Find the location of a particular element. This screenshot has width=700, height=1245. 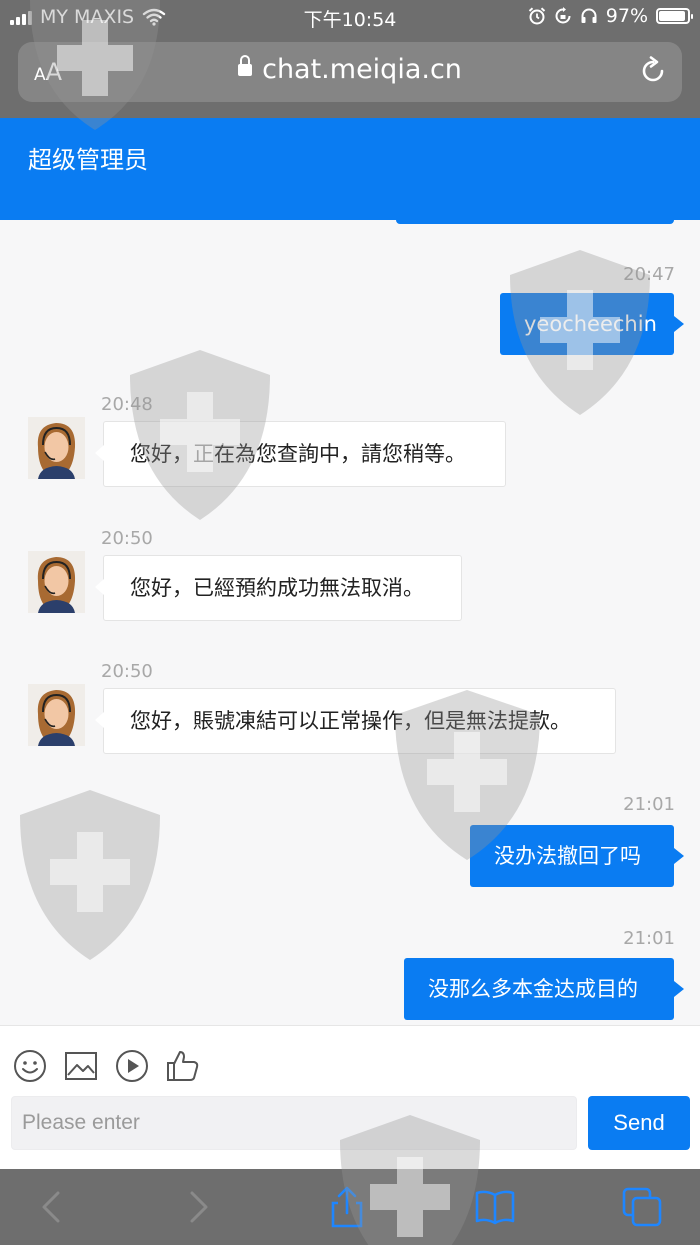

image-icon is located at coordinates (81, 1066).